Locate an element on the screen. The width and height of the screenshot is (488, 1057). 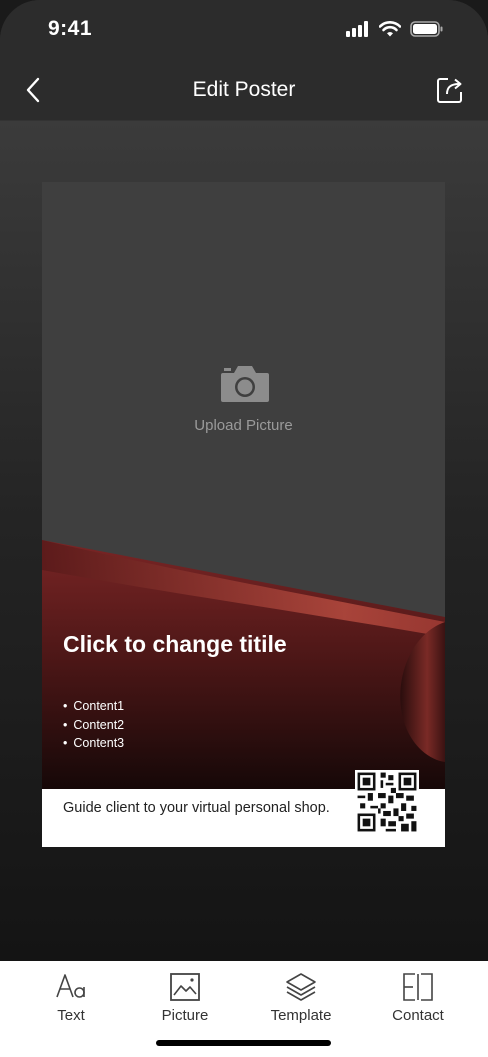
picture-icon is located at coordinates (185, 987).